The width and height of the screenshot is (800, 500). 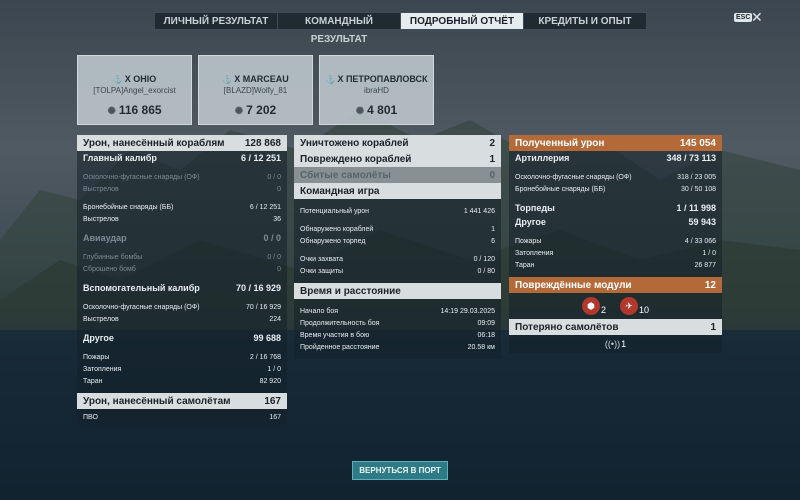 I want to click on turret-icon: ⬢ 2, so click(x=593, y=306).